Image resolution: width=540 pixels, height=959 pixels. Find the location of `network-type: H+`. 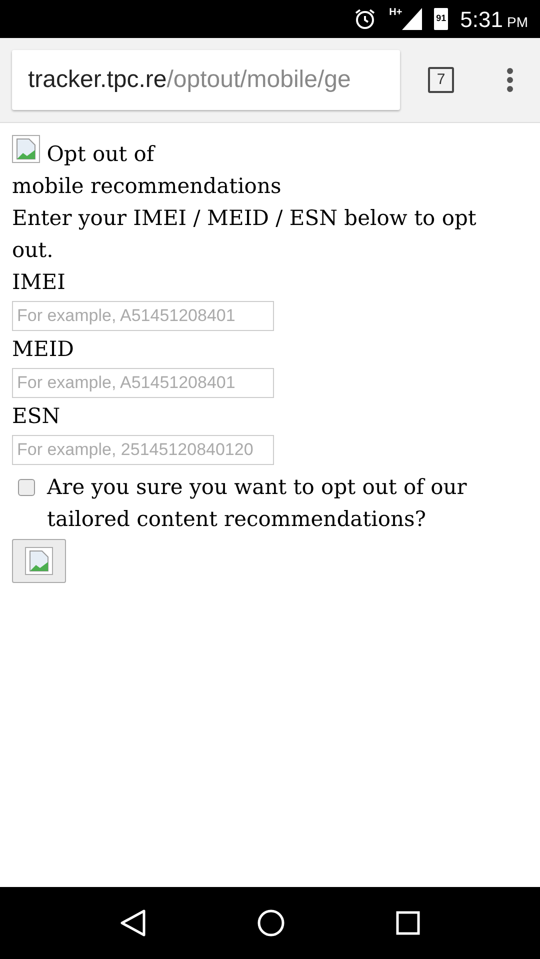

network-type: H+ is located at coordinates (395, 13).